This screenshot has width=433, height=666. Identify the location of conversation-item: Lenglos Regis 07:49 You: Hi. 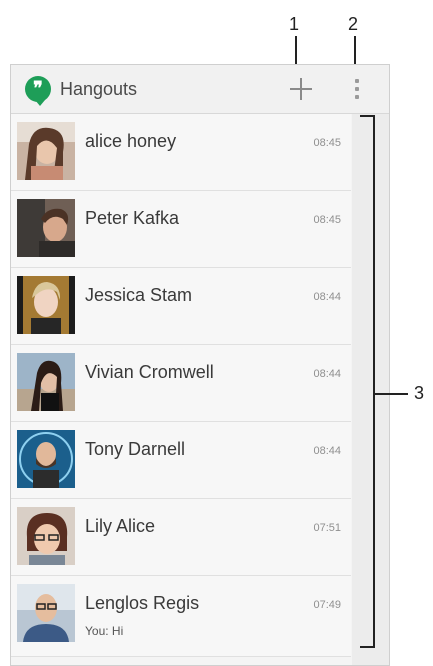
(181, 616).